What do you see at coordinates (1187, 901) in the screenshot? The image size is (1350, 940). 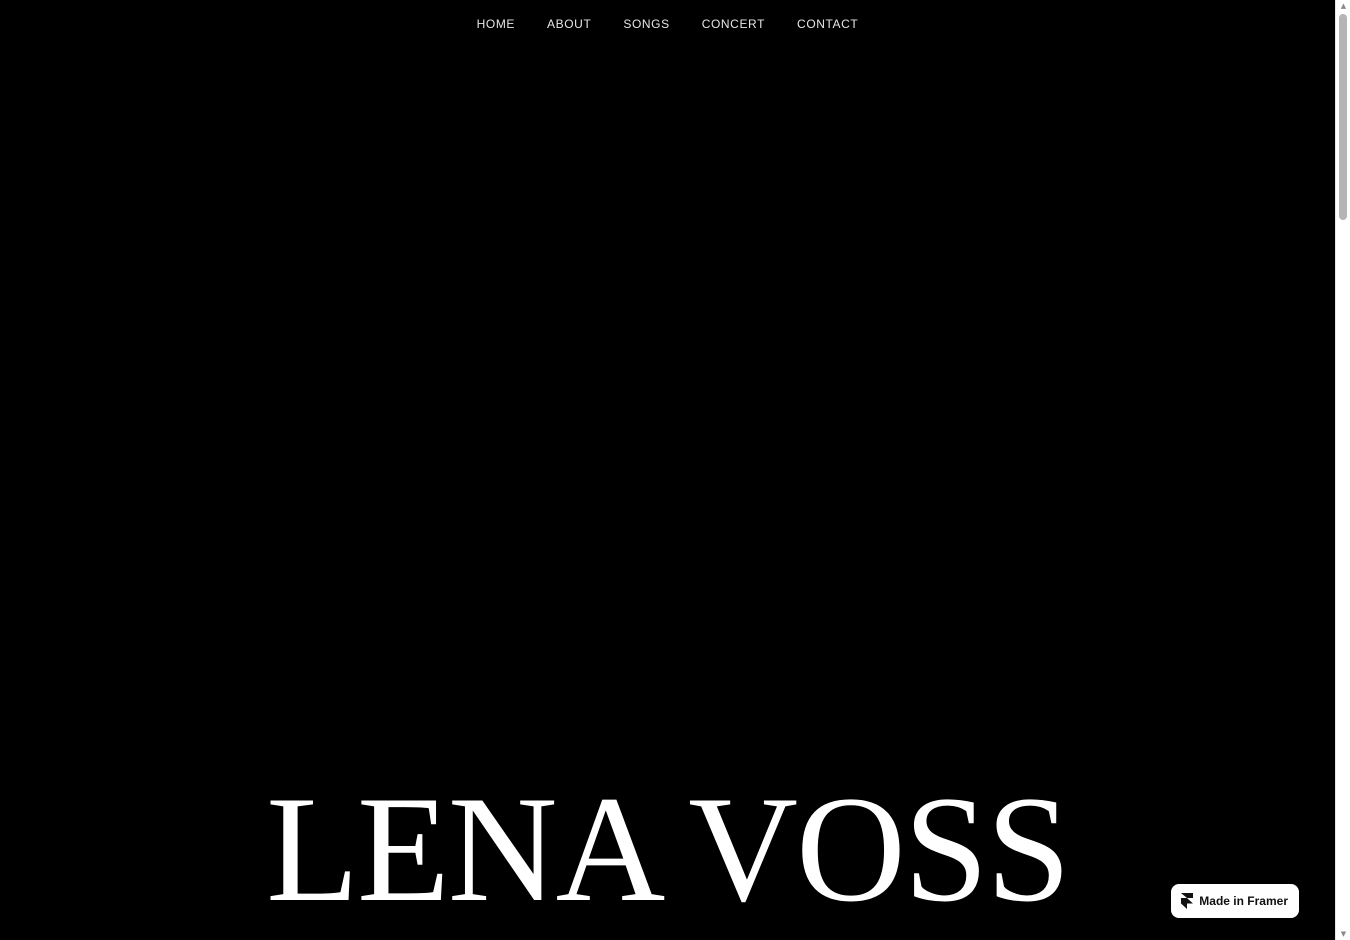 I see `framer-icon` at bounding box center [1187, 901].